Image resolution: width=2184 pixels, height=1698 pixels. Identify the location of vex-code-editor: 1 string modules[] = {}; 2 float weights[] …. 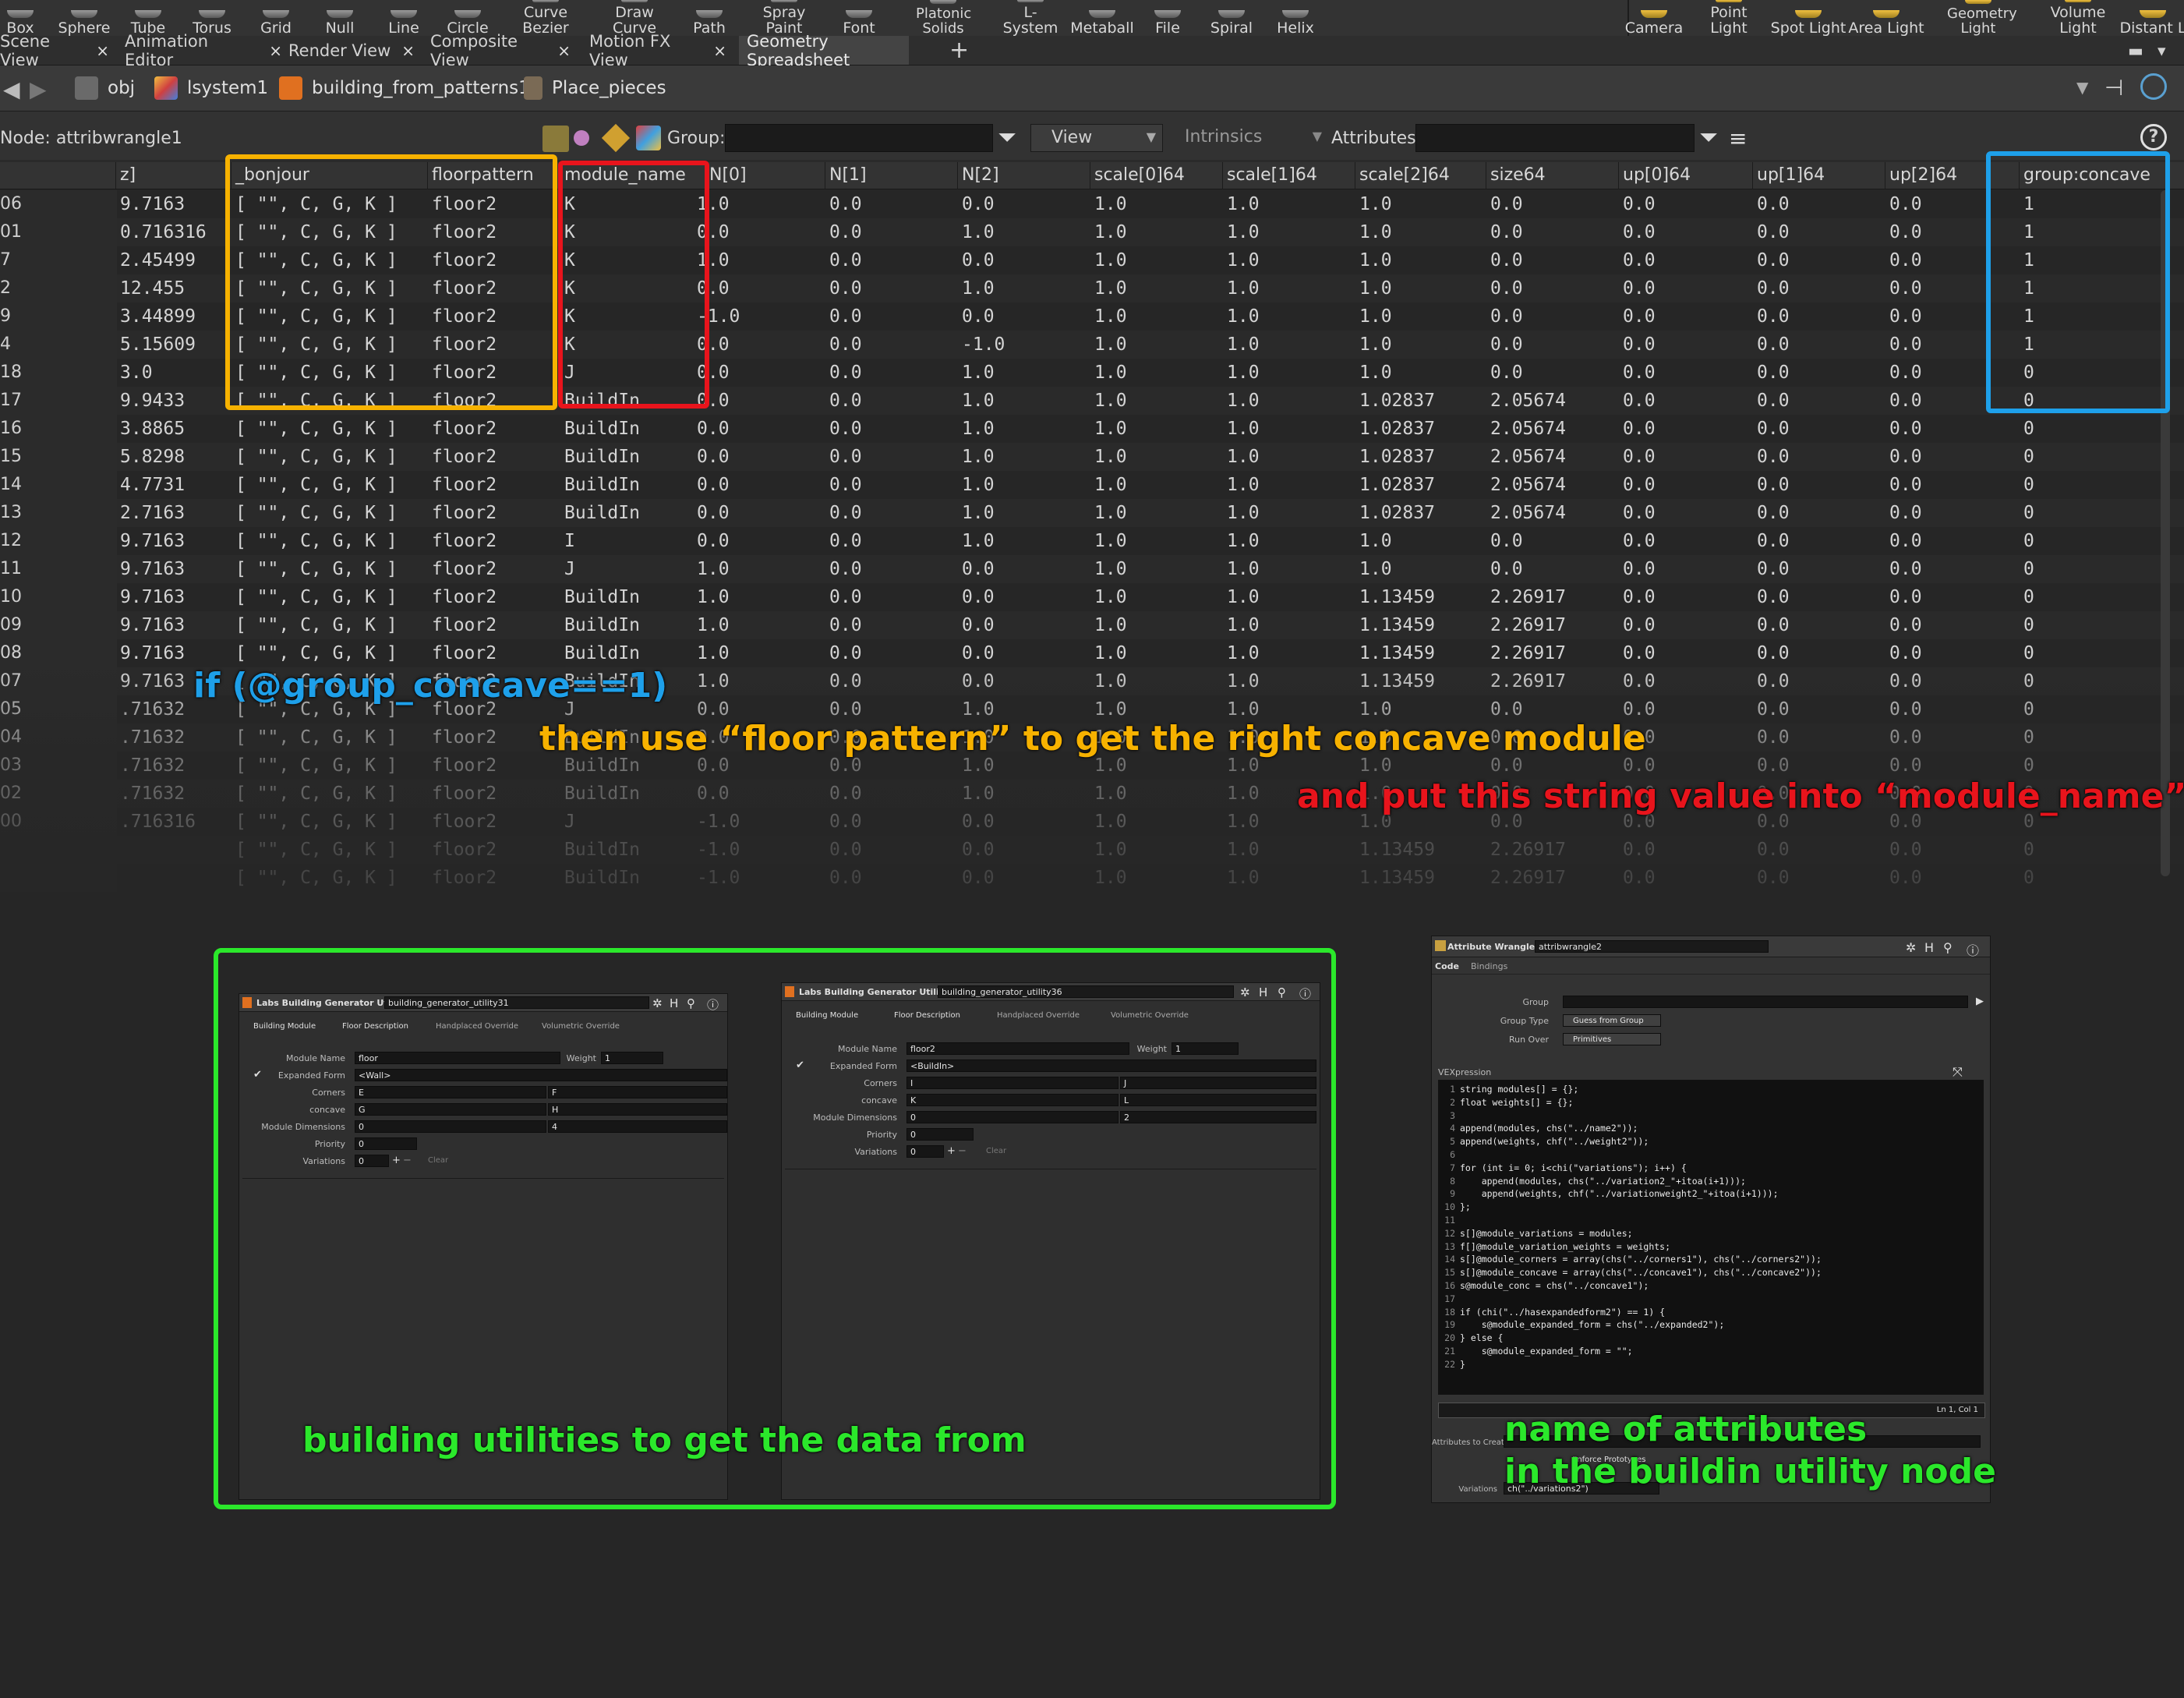
(1711, 1237).